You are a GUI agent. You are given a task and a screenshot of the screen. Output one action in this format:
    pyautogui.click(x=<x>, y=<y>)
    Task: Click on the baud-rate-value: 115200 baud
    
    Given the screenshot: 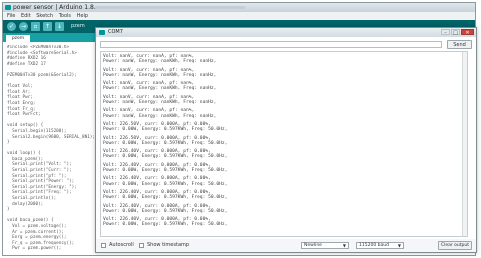 What is the action you would take?
    pyautogui.click(x=374, y=245)
    